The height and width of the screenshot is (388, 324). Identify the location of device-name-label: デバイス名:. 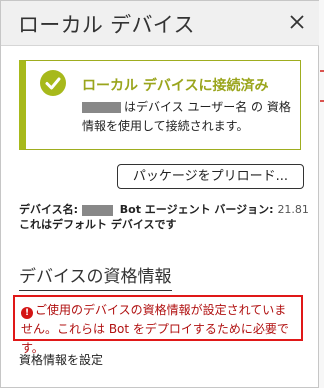
(49, 209).